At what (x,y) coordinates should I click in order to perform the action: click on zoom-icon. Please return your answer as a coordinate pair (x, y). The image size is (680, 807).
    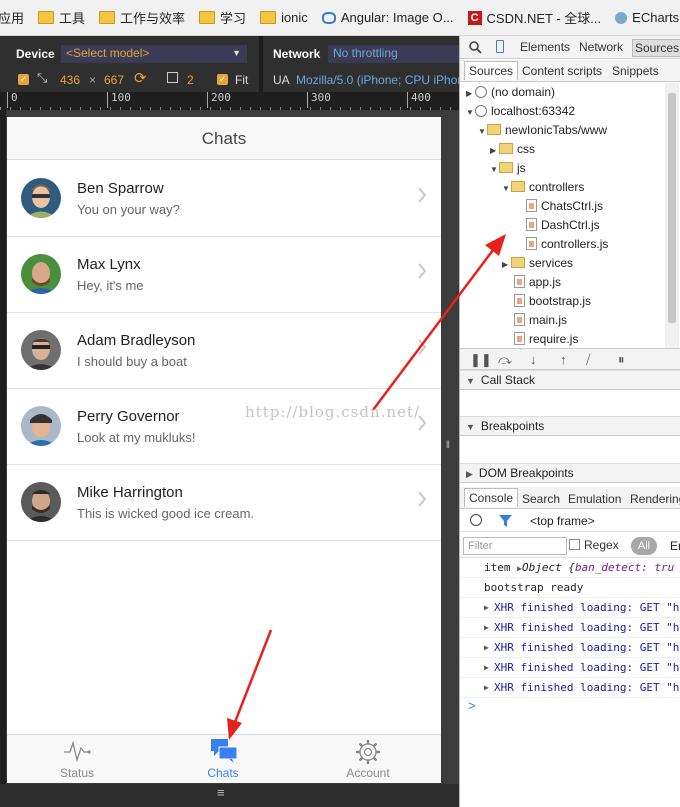
    Looking at the image, I should click on (172, 77).